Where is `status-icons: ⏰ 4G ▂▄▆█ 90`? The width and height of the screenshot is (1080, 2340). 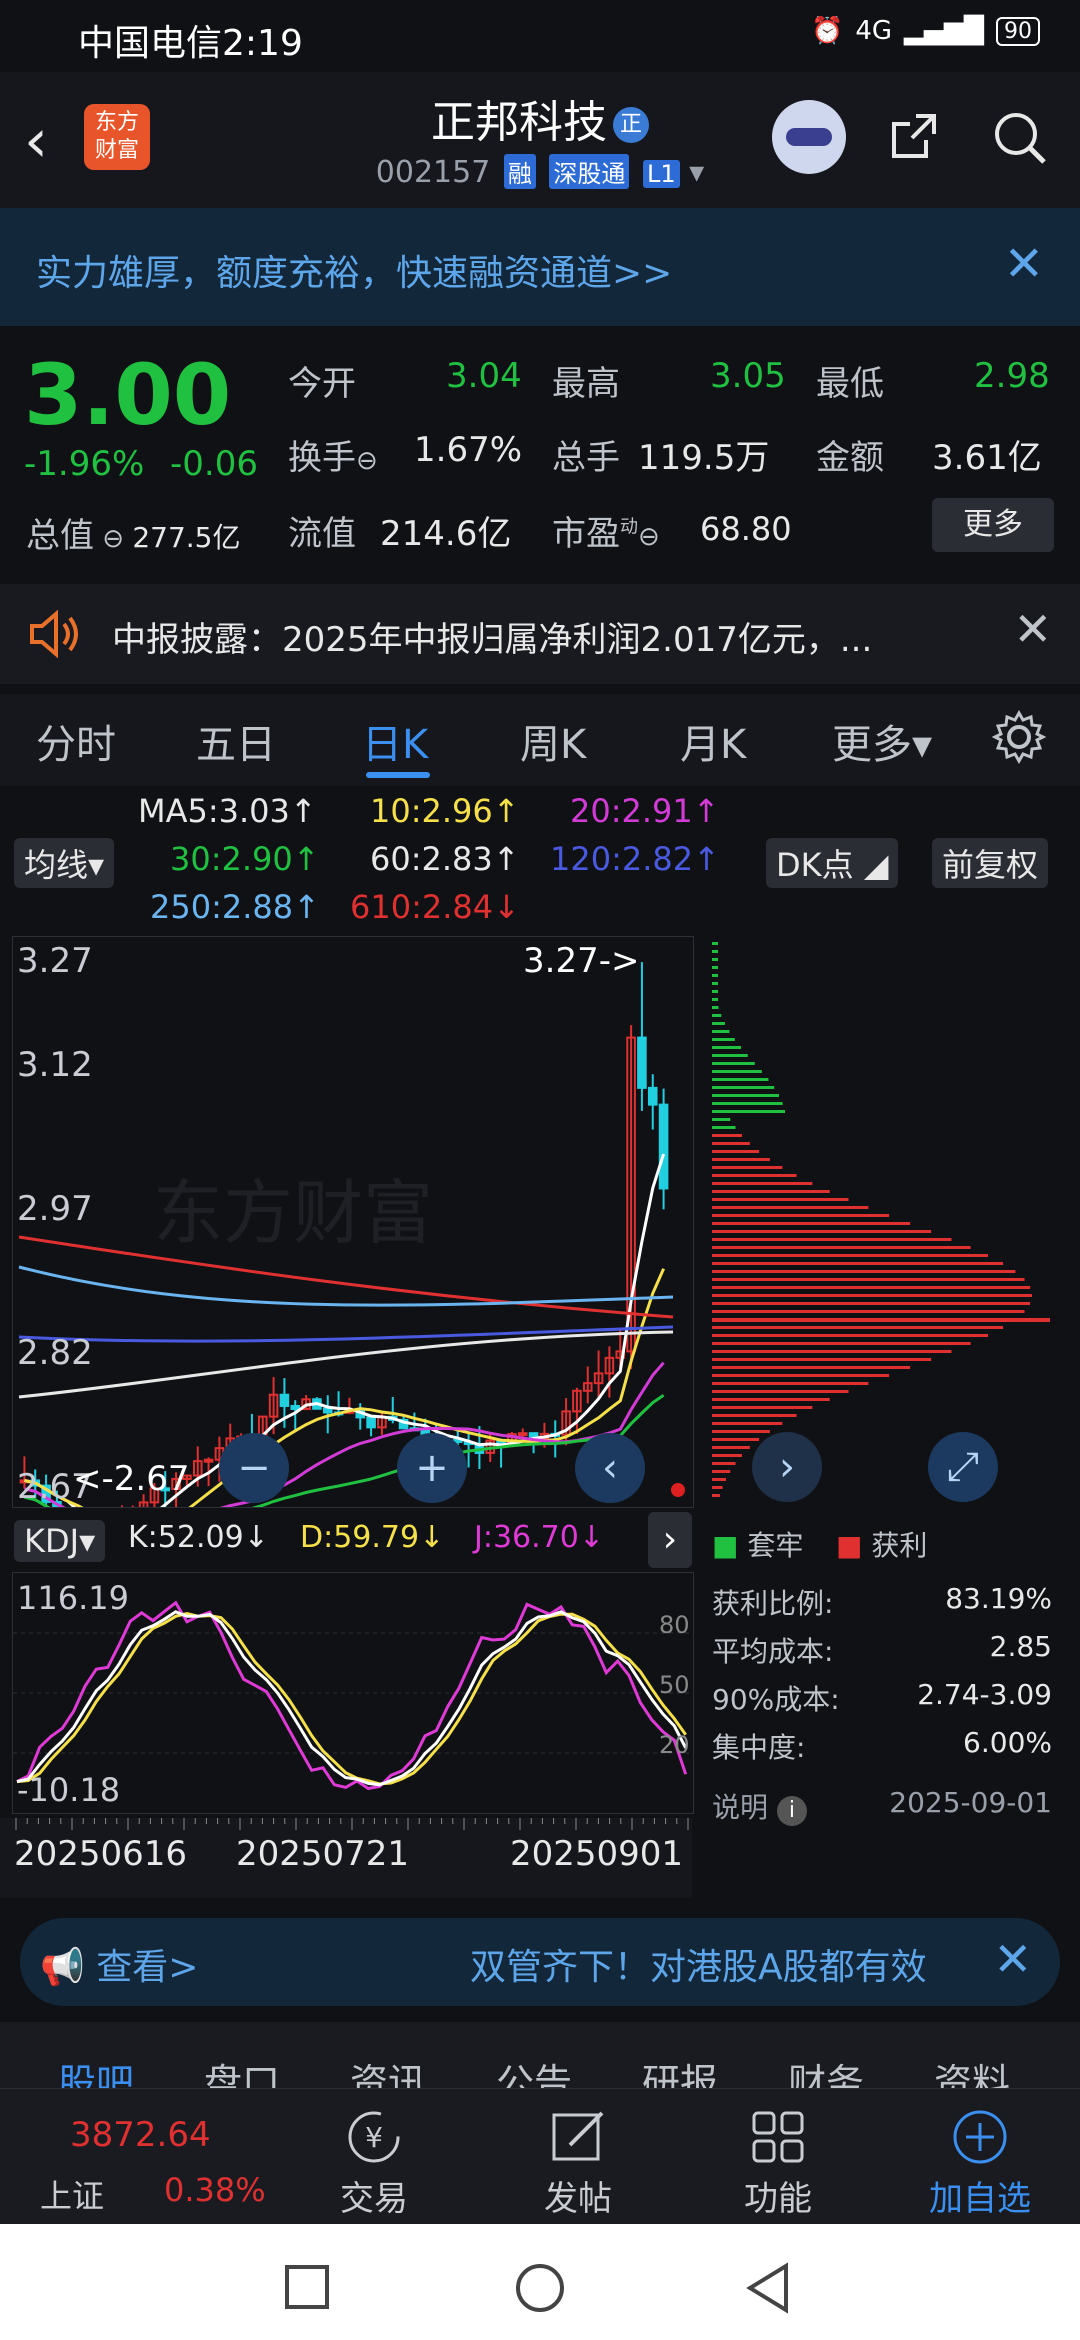
status-icons: ⏰ 4G ▂▄▆█ 90 is located at coordinates (925, 31).